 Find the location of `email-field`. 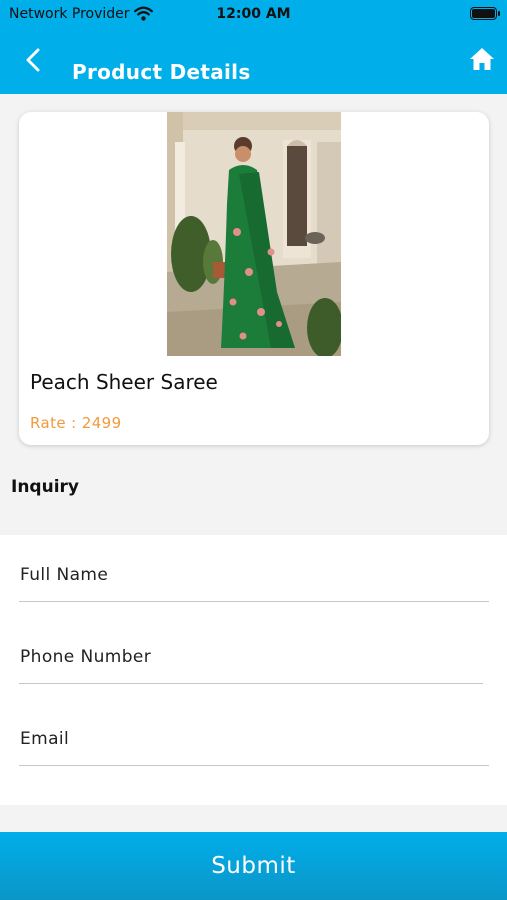

email-field is located at coordinates (254, 747).